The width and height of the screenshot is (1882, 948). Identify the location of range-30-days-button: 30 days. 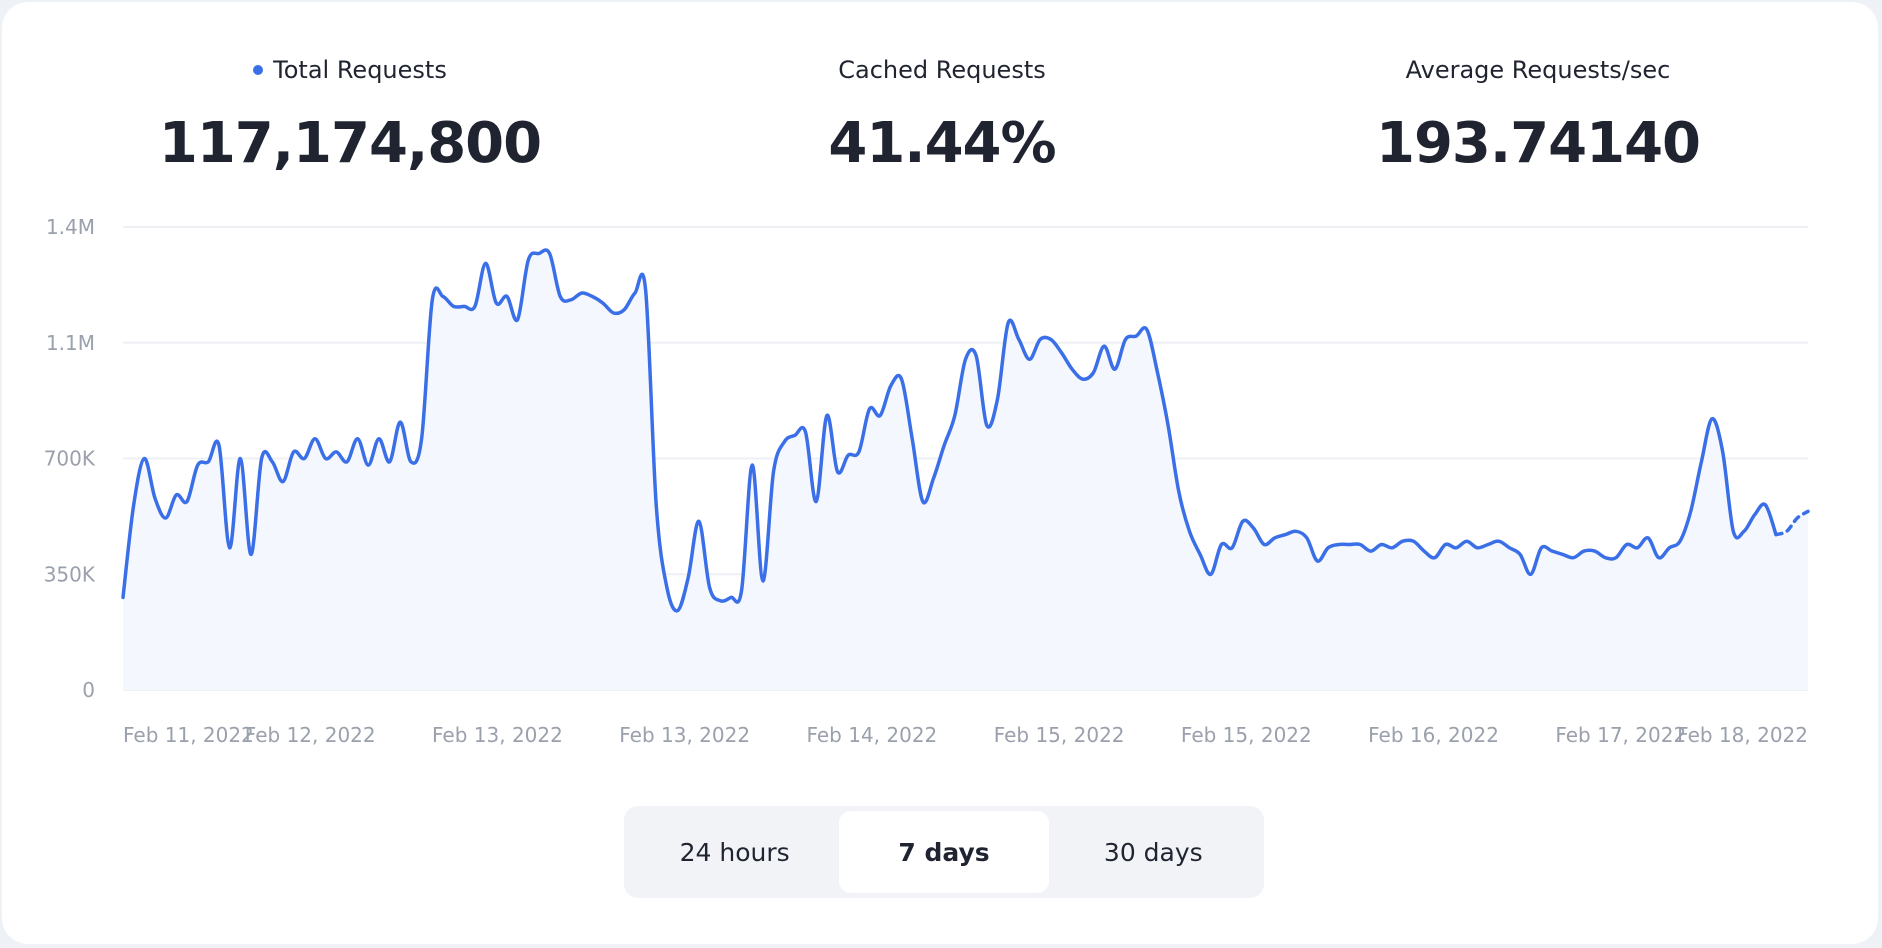
(1153, 852).